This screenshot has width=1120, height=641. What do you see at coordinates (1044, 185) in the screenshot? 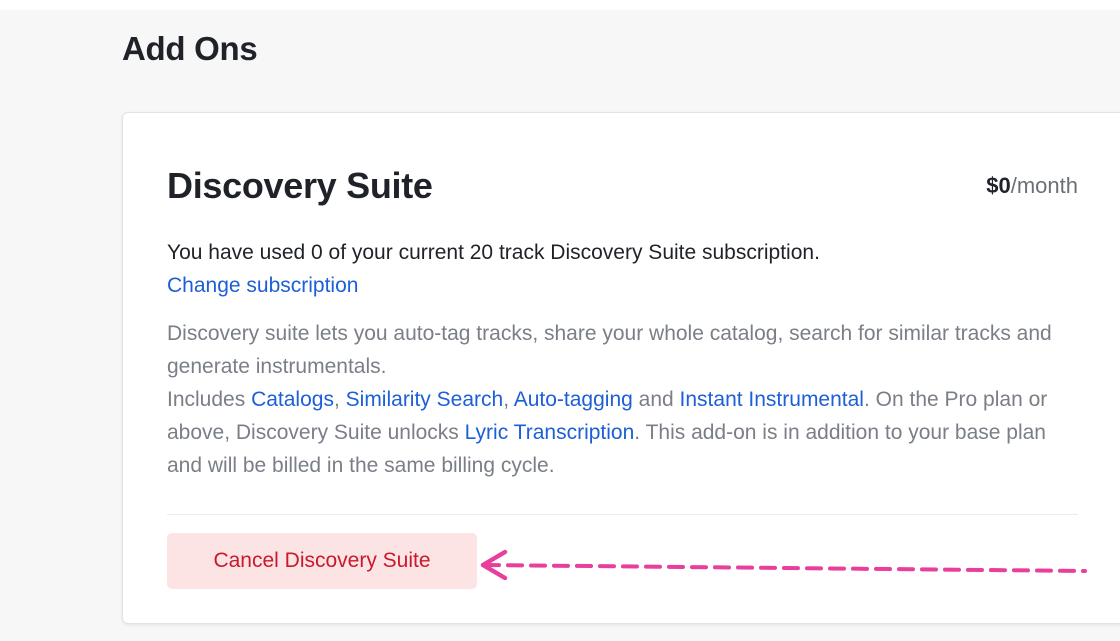
I see `price-unit: /month` at bounding box center [1044, 185].